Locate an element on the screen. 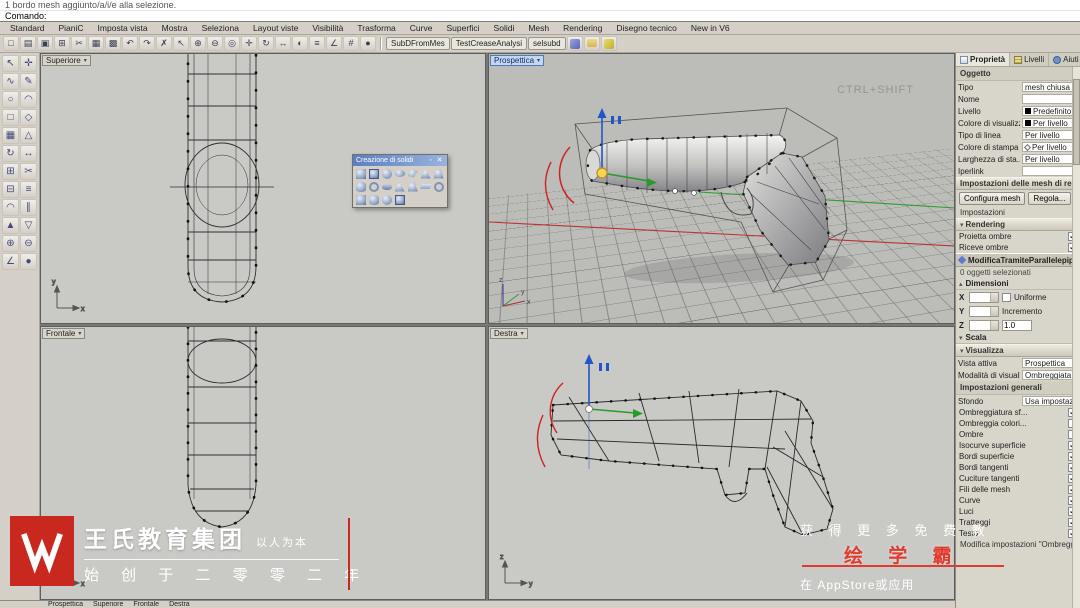 This screenshot has height=608, width=1080. toolbar-tab: Imposta vista is located at coordinates (123, 27).